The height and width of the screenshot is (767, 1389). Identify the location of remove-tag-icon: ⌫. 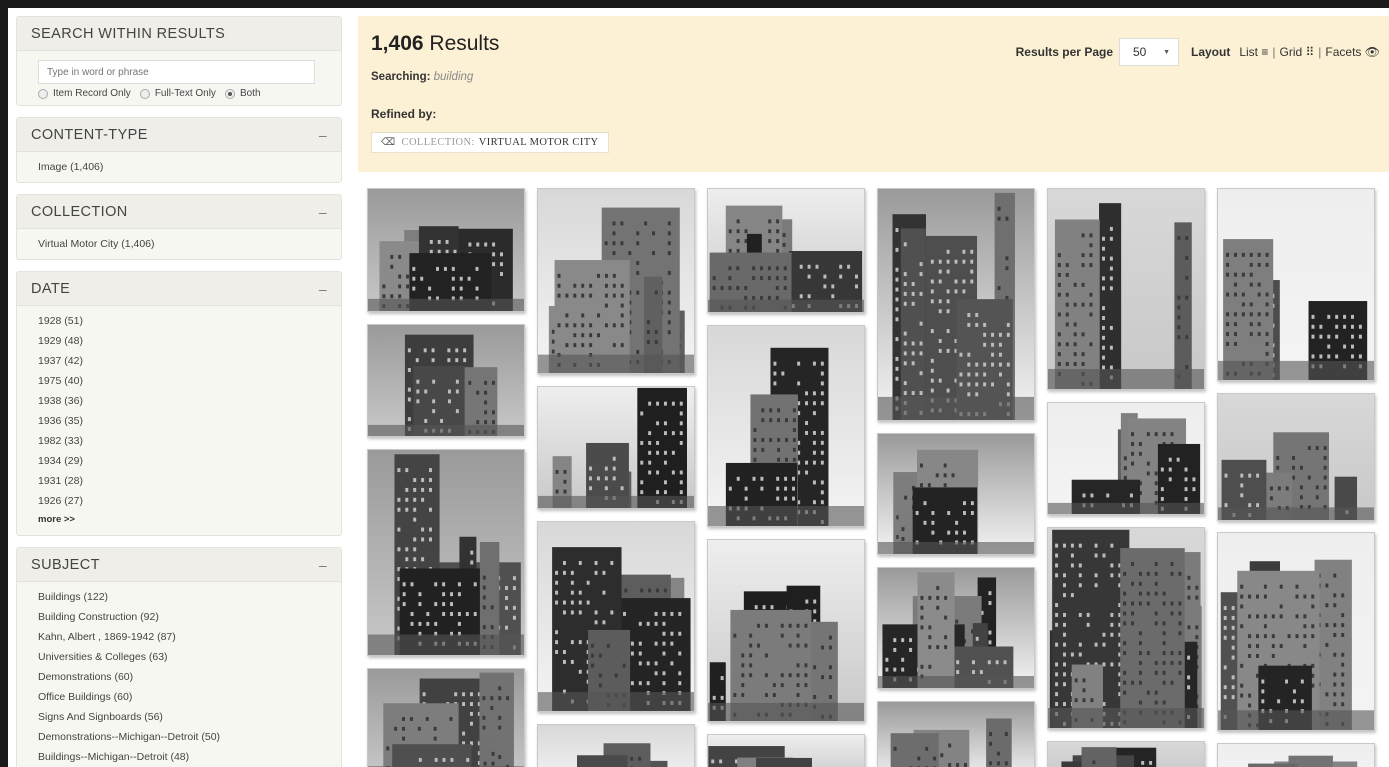
(388, 142).